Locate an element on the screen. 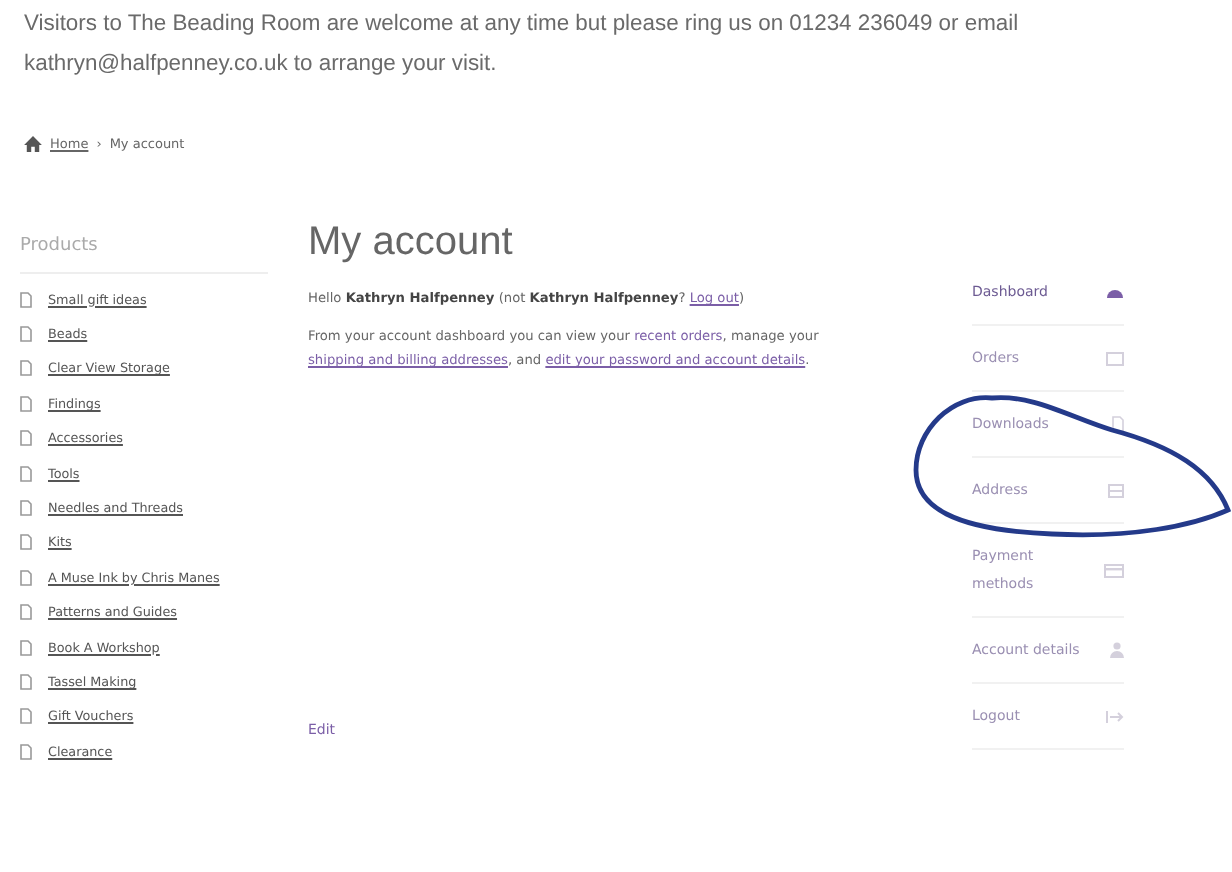 Image resolution: width=1232 pixels, height=872 pixels. gauge-icon is located at coordinates (1115, 292).